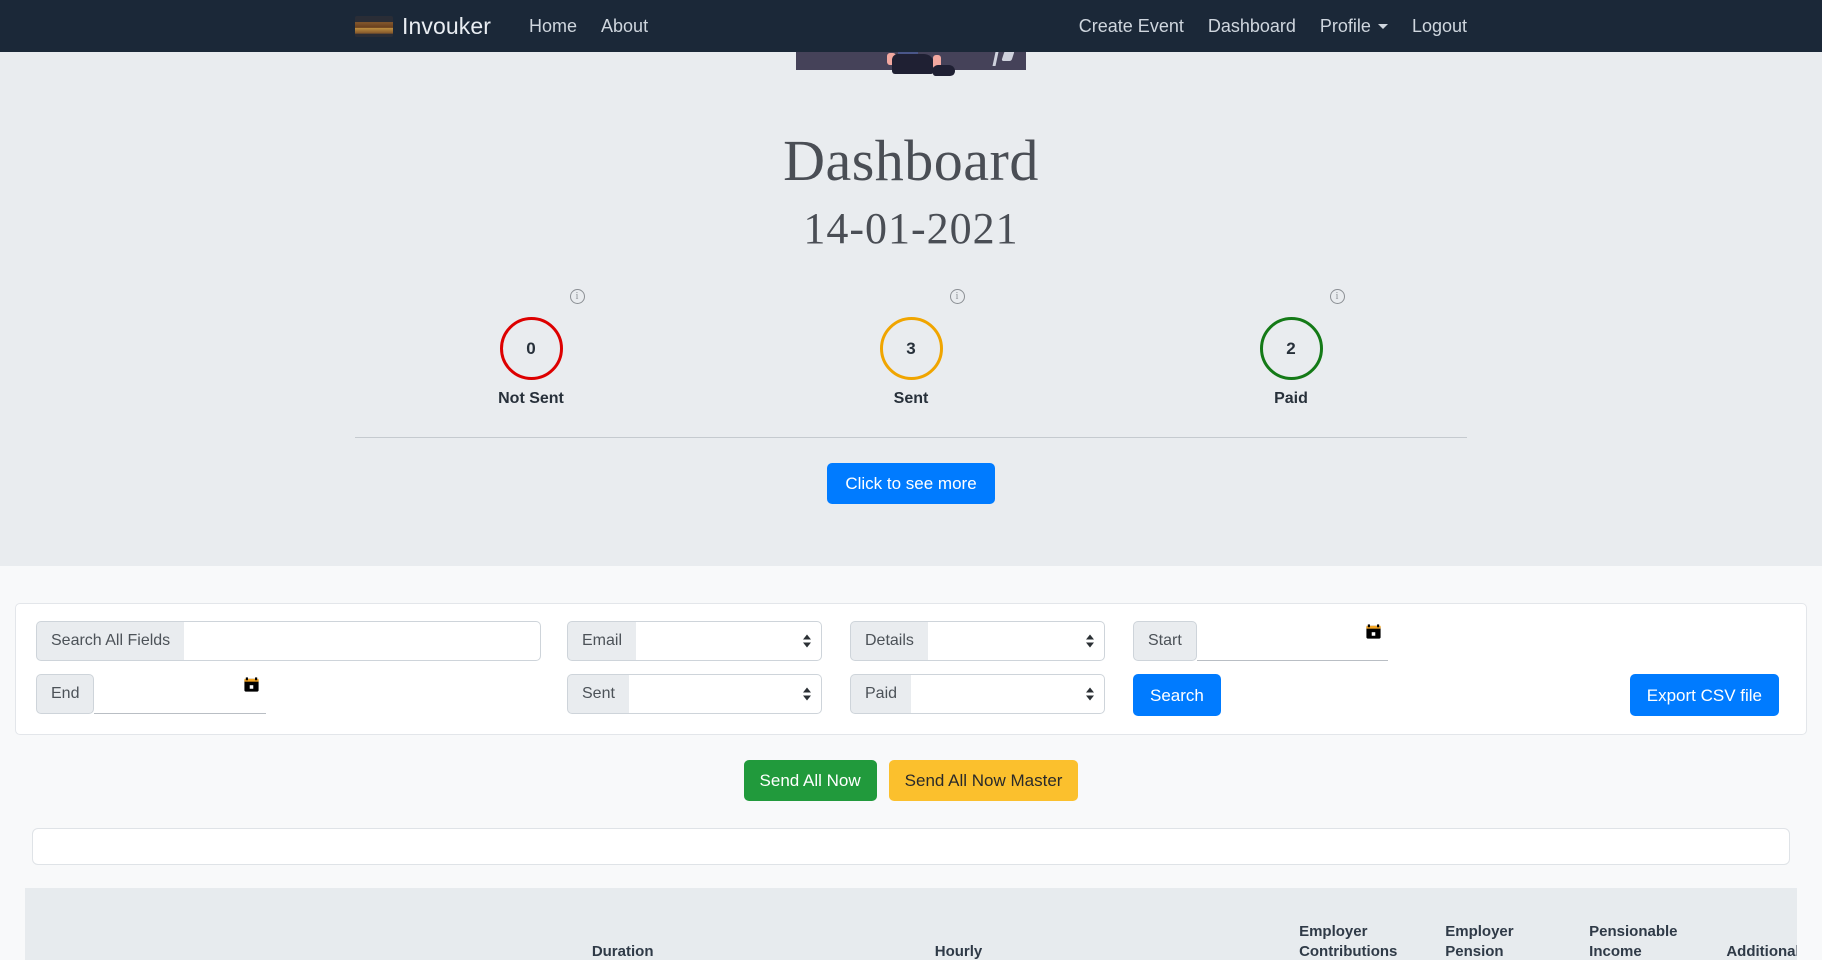  I want to click on nav-link-dashboard: Dashboard, so click(1252, 26).